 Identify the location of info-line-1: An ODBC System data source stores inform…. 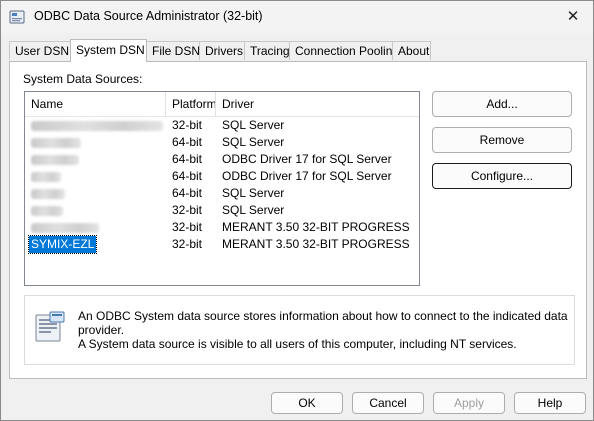
(323, 323).